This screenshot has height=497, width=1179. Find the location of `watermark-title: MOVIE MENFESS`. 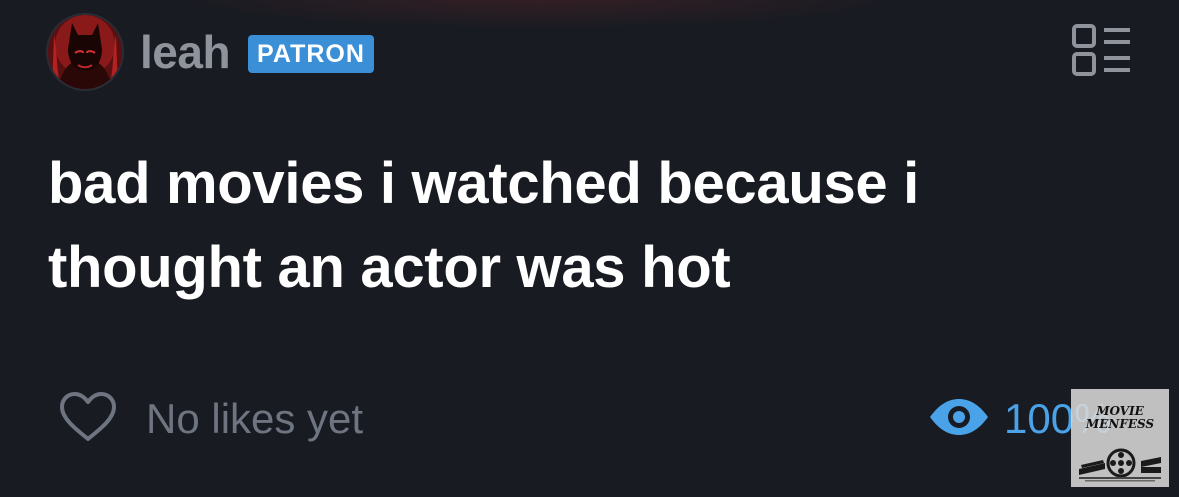

watermark-title: MOVIE MENFESS is located at coordinates (1120, 418).